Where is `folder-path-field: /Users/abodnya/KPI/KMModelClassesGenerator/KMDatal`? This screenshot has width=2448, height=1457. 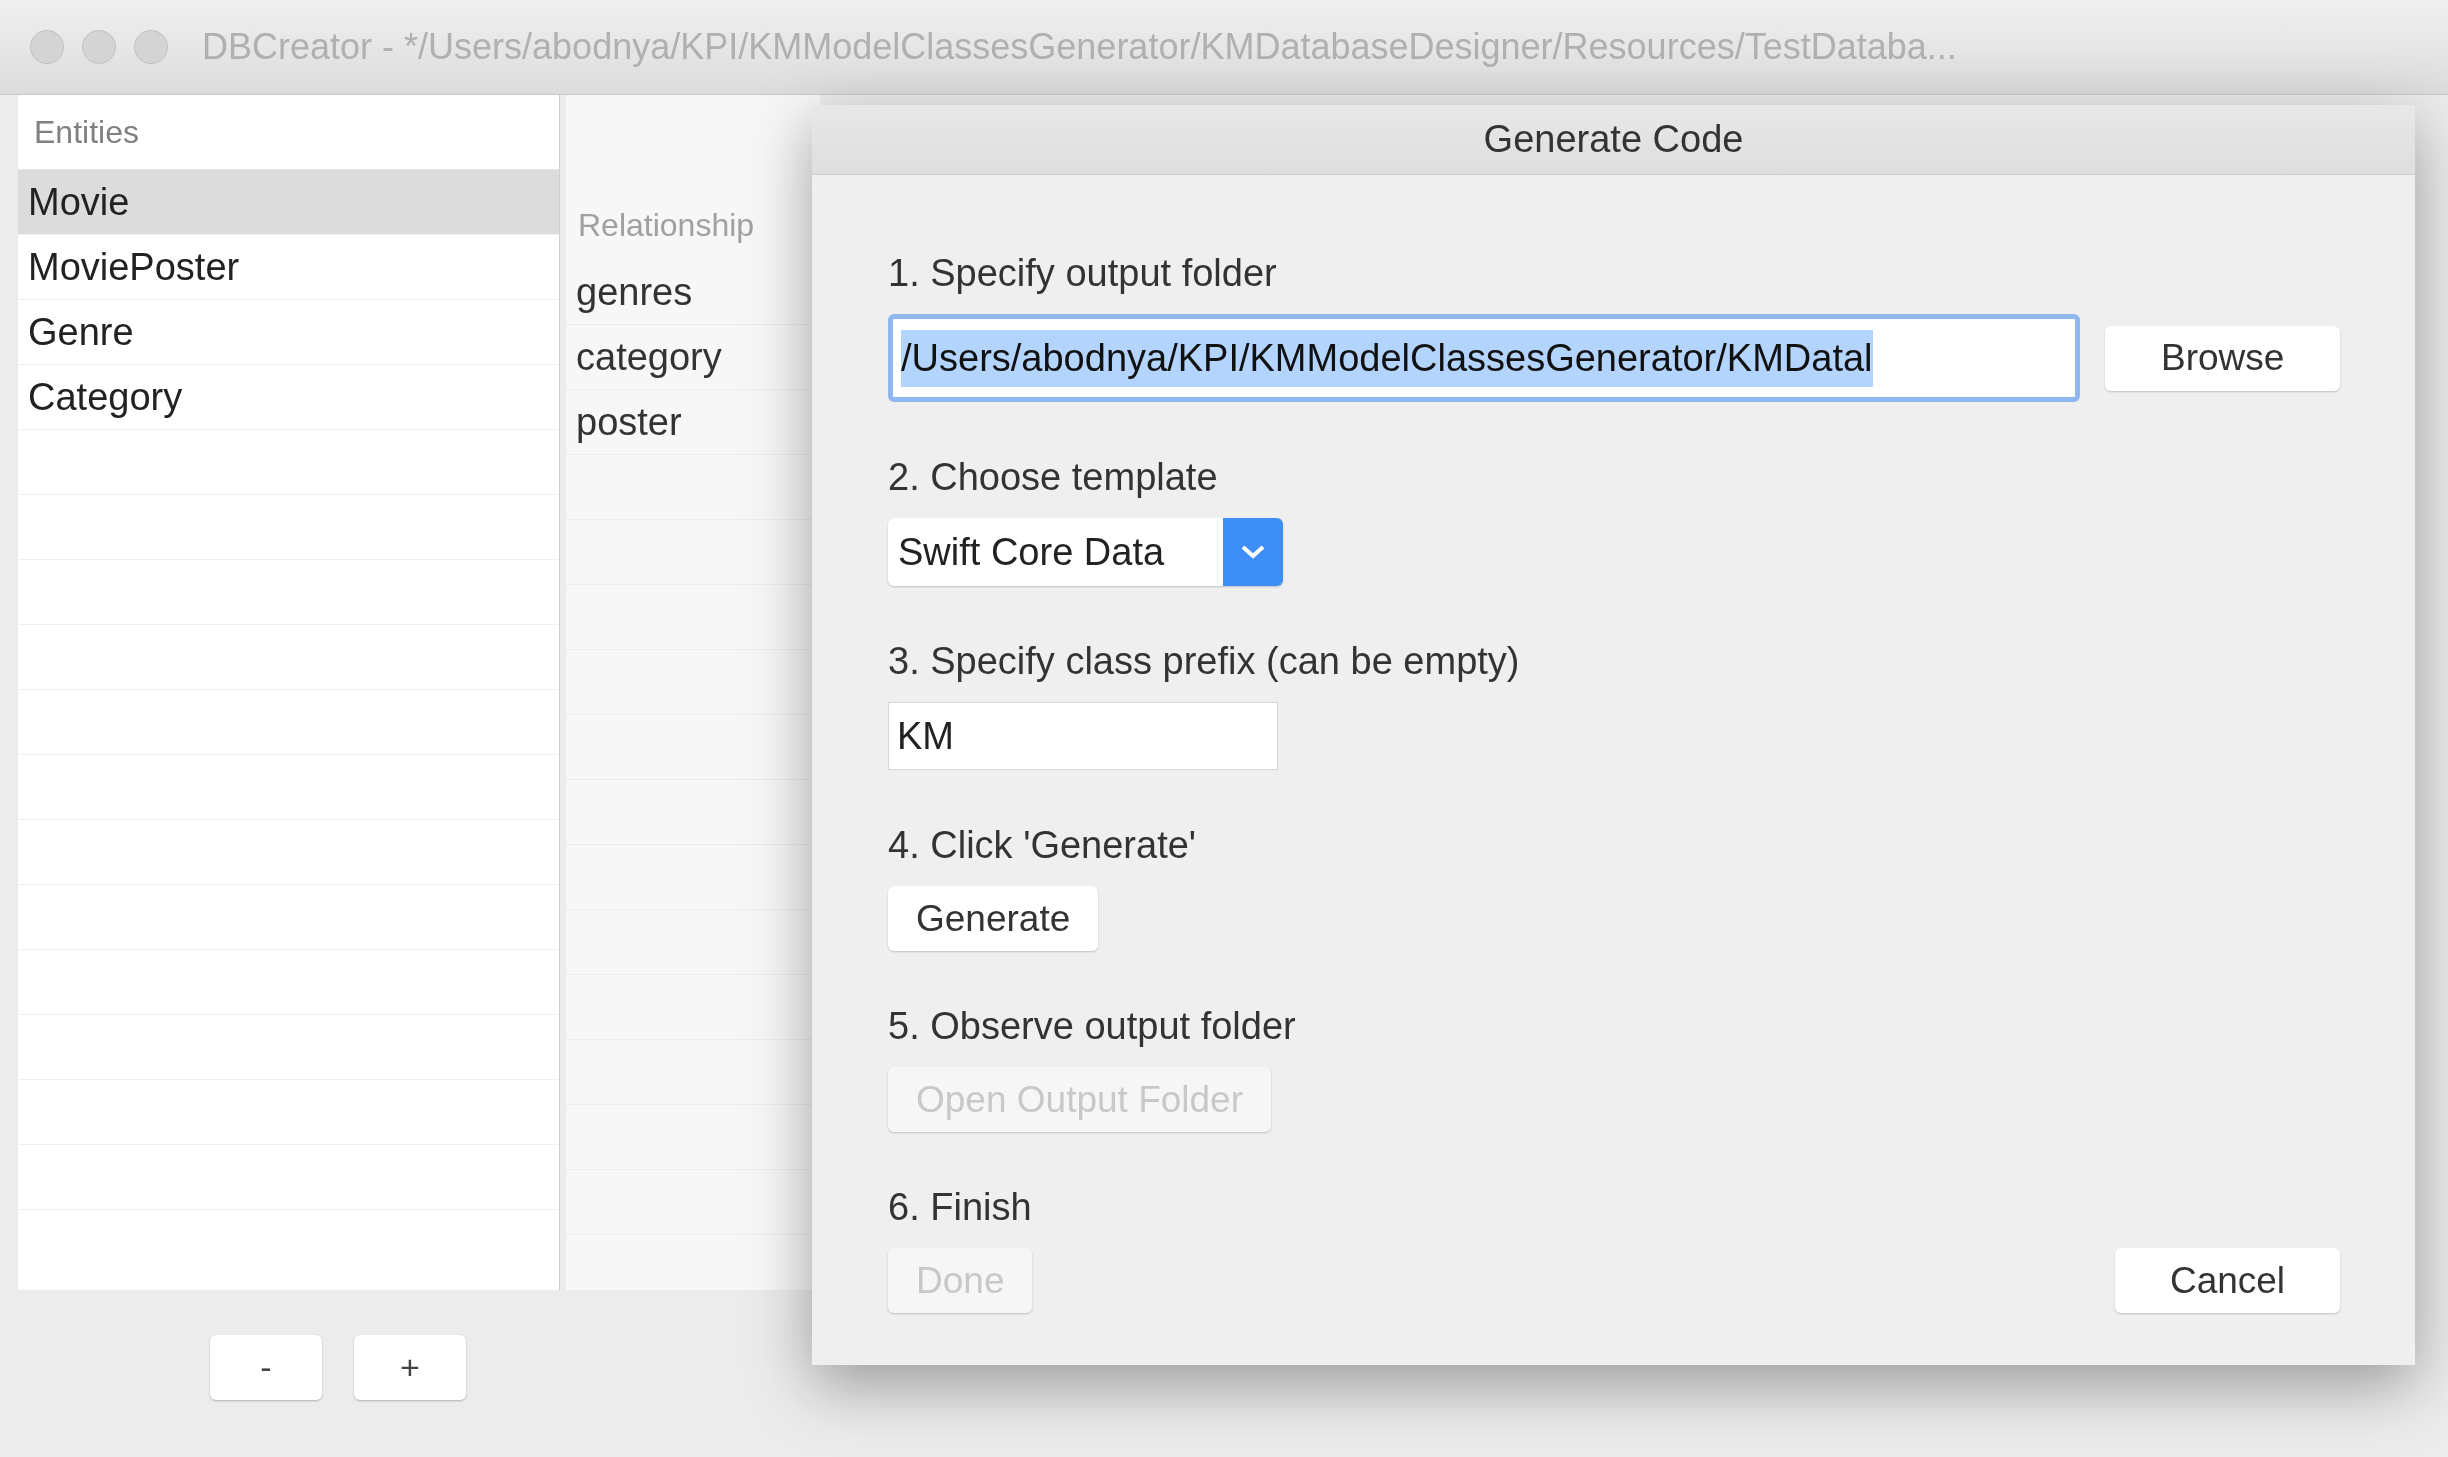
folder-path-field: /Users/abodnya/KPI/KMModelClassesGenerator/KMDatal is located at coordinates (1484, 358).